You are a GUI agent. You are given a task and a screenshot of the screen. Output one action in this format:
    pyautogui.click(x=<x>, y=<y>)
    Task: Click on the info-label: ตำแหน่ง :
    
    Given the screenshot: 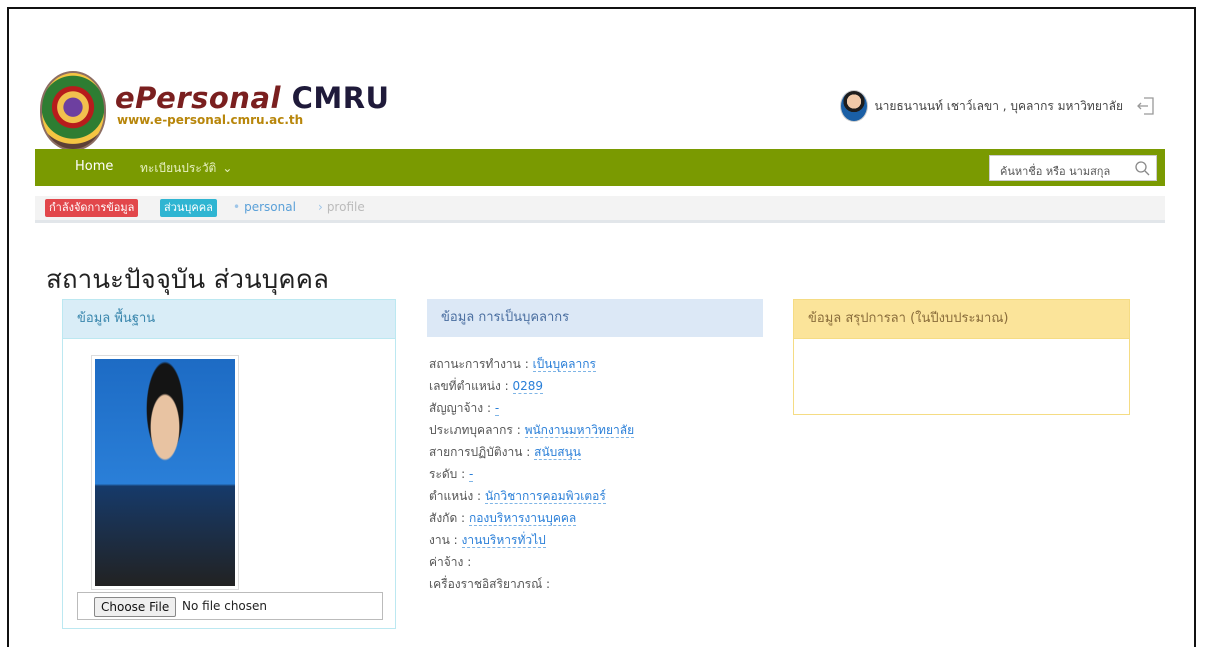 What is the action you would take?
    pyautogui.click(x=455, y=496)
    